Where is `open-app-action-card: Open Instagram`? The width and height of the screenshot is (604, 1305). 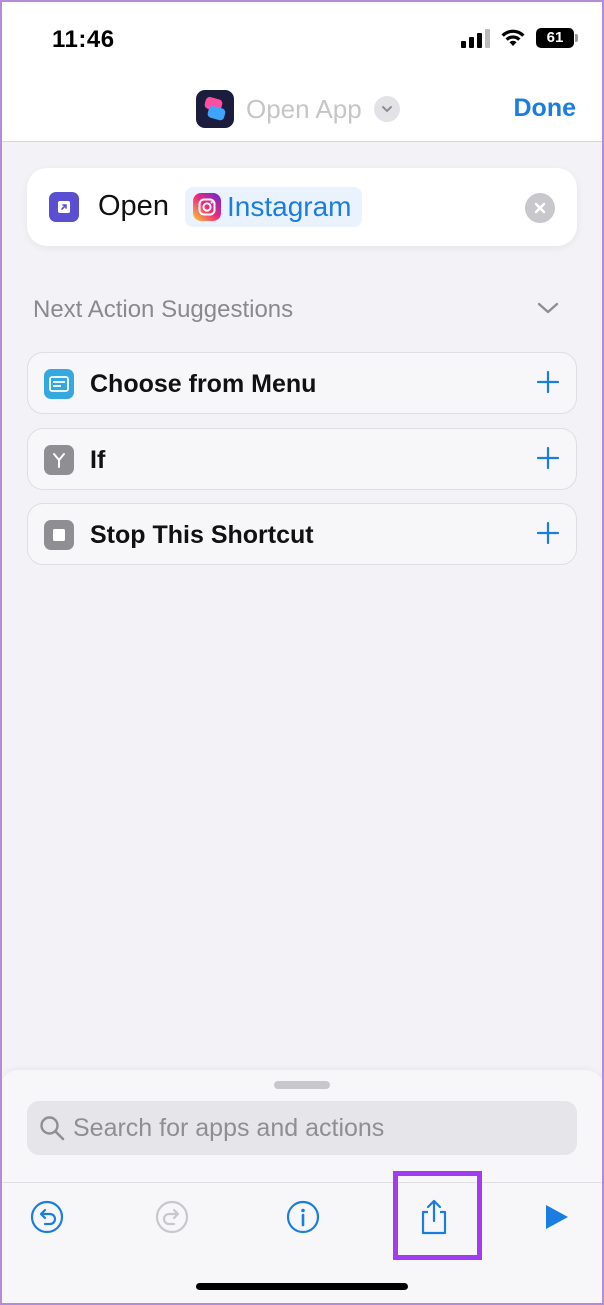
open-app-action-card: Open Instagram is located at coordinates (302, 207).